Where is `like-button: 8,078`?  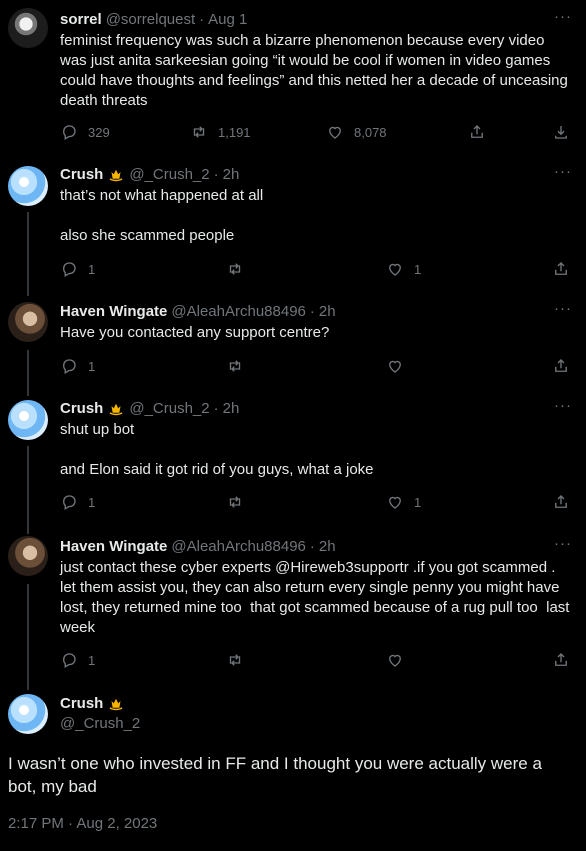
like-button: 8,078 is located at coordinates (356, 132).